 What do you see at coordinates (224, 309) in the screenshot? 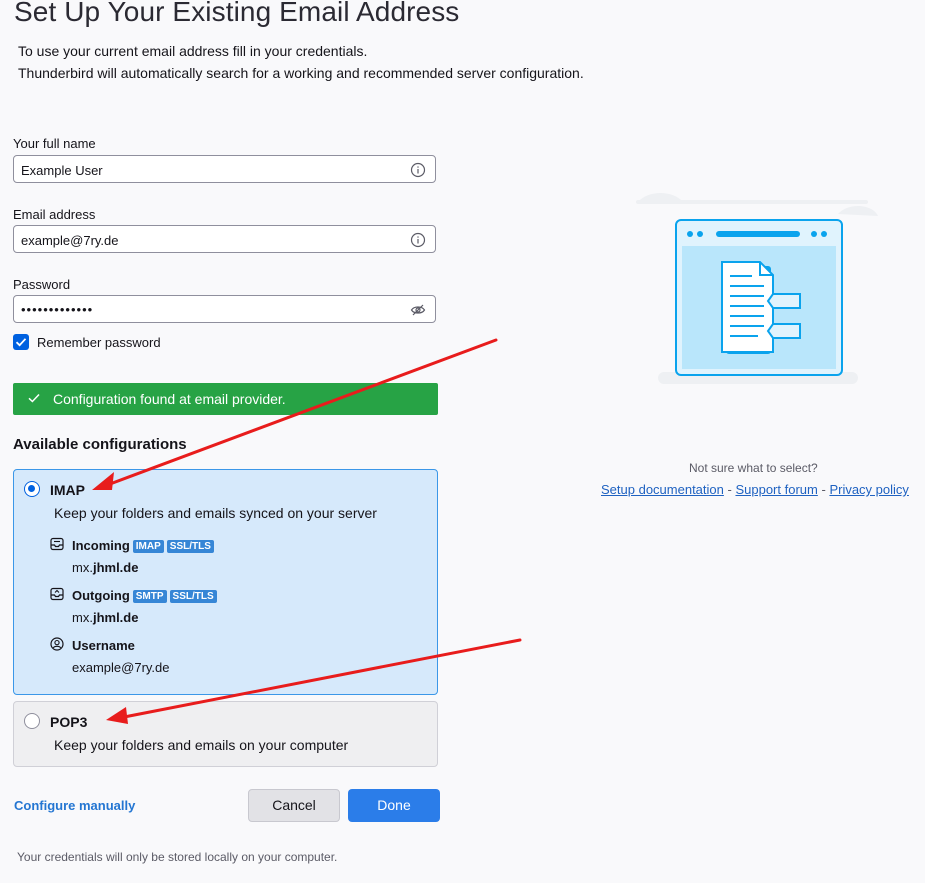
I see `password-input: •••••••••••••` at bounding box center [224, 309].